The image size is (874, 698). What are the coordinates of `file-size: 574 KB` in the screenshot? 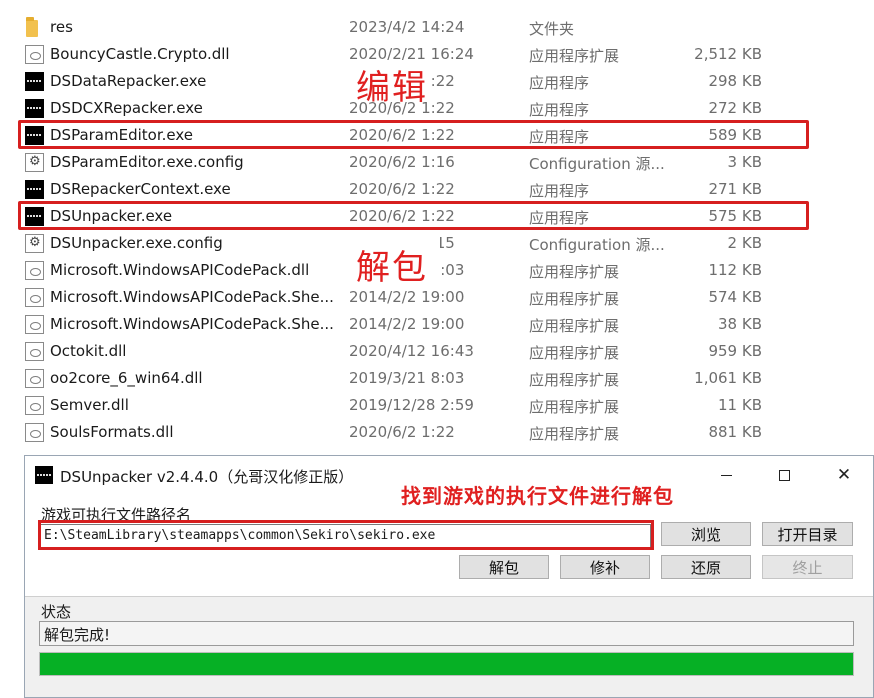 It's located at (735, 297).